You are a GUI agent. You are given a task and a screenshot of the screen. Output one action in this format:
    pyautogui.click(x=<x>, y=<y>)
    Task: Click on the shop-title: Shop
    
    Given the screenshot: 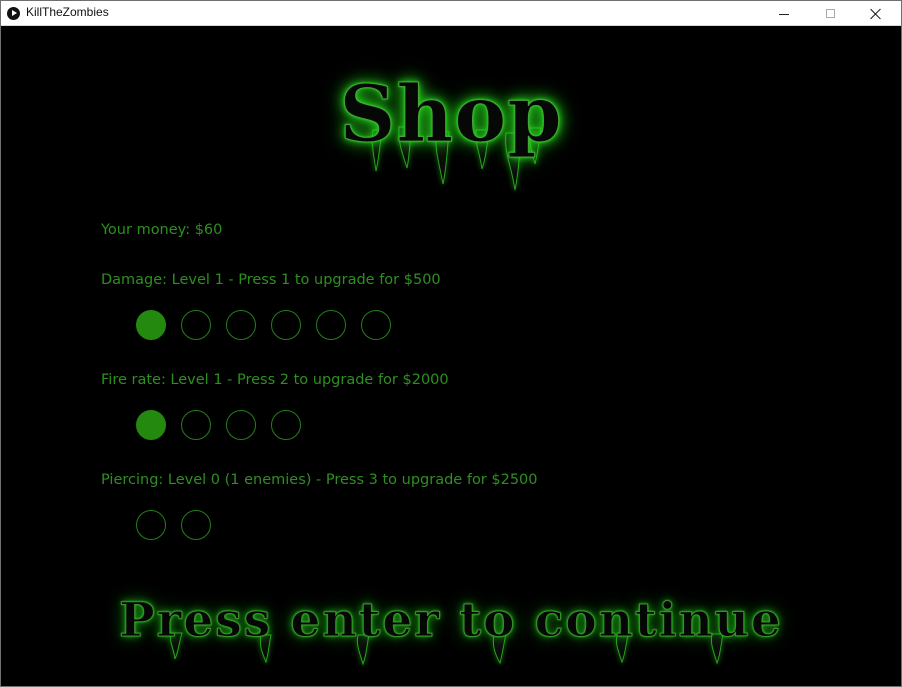 What is the action you would take?
    pyautogui.click(x=451, y=115)
    